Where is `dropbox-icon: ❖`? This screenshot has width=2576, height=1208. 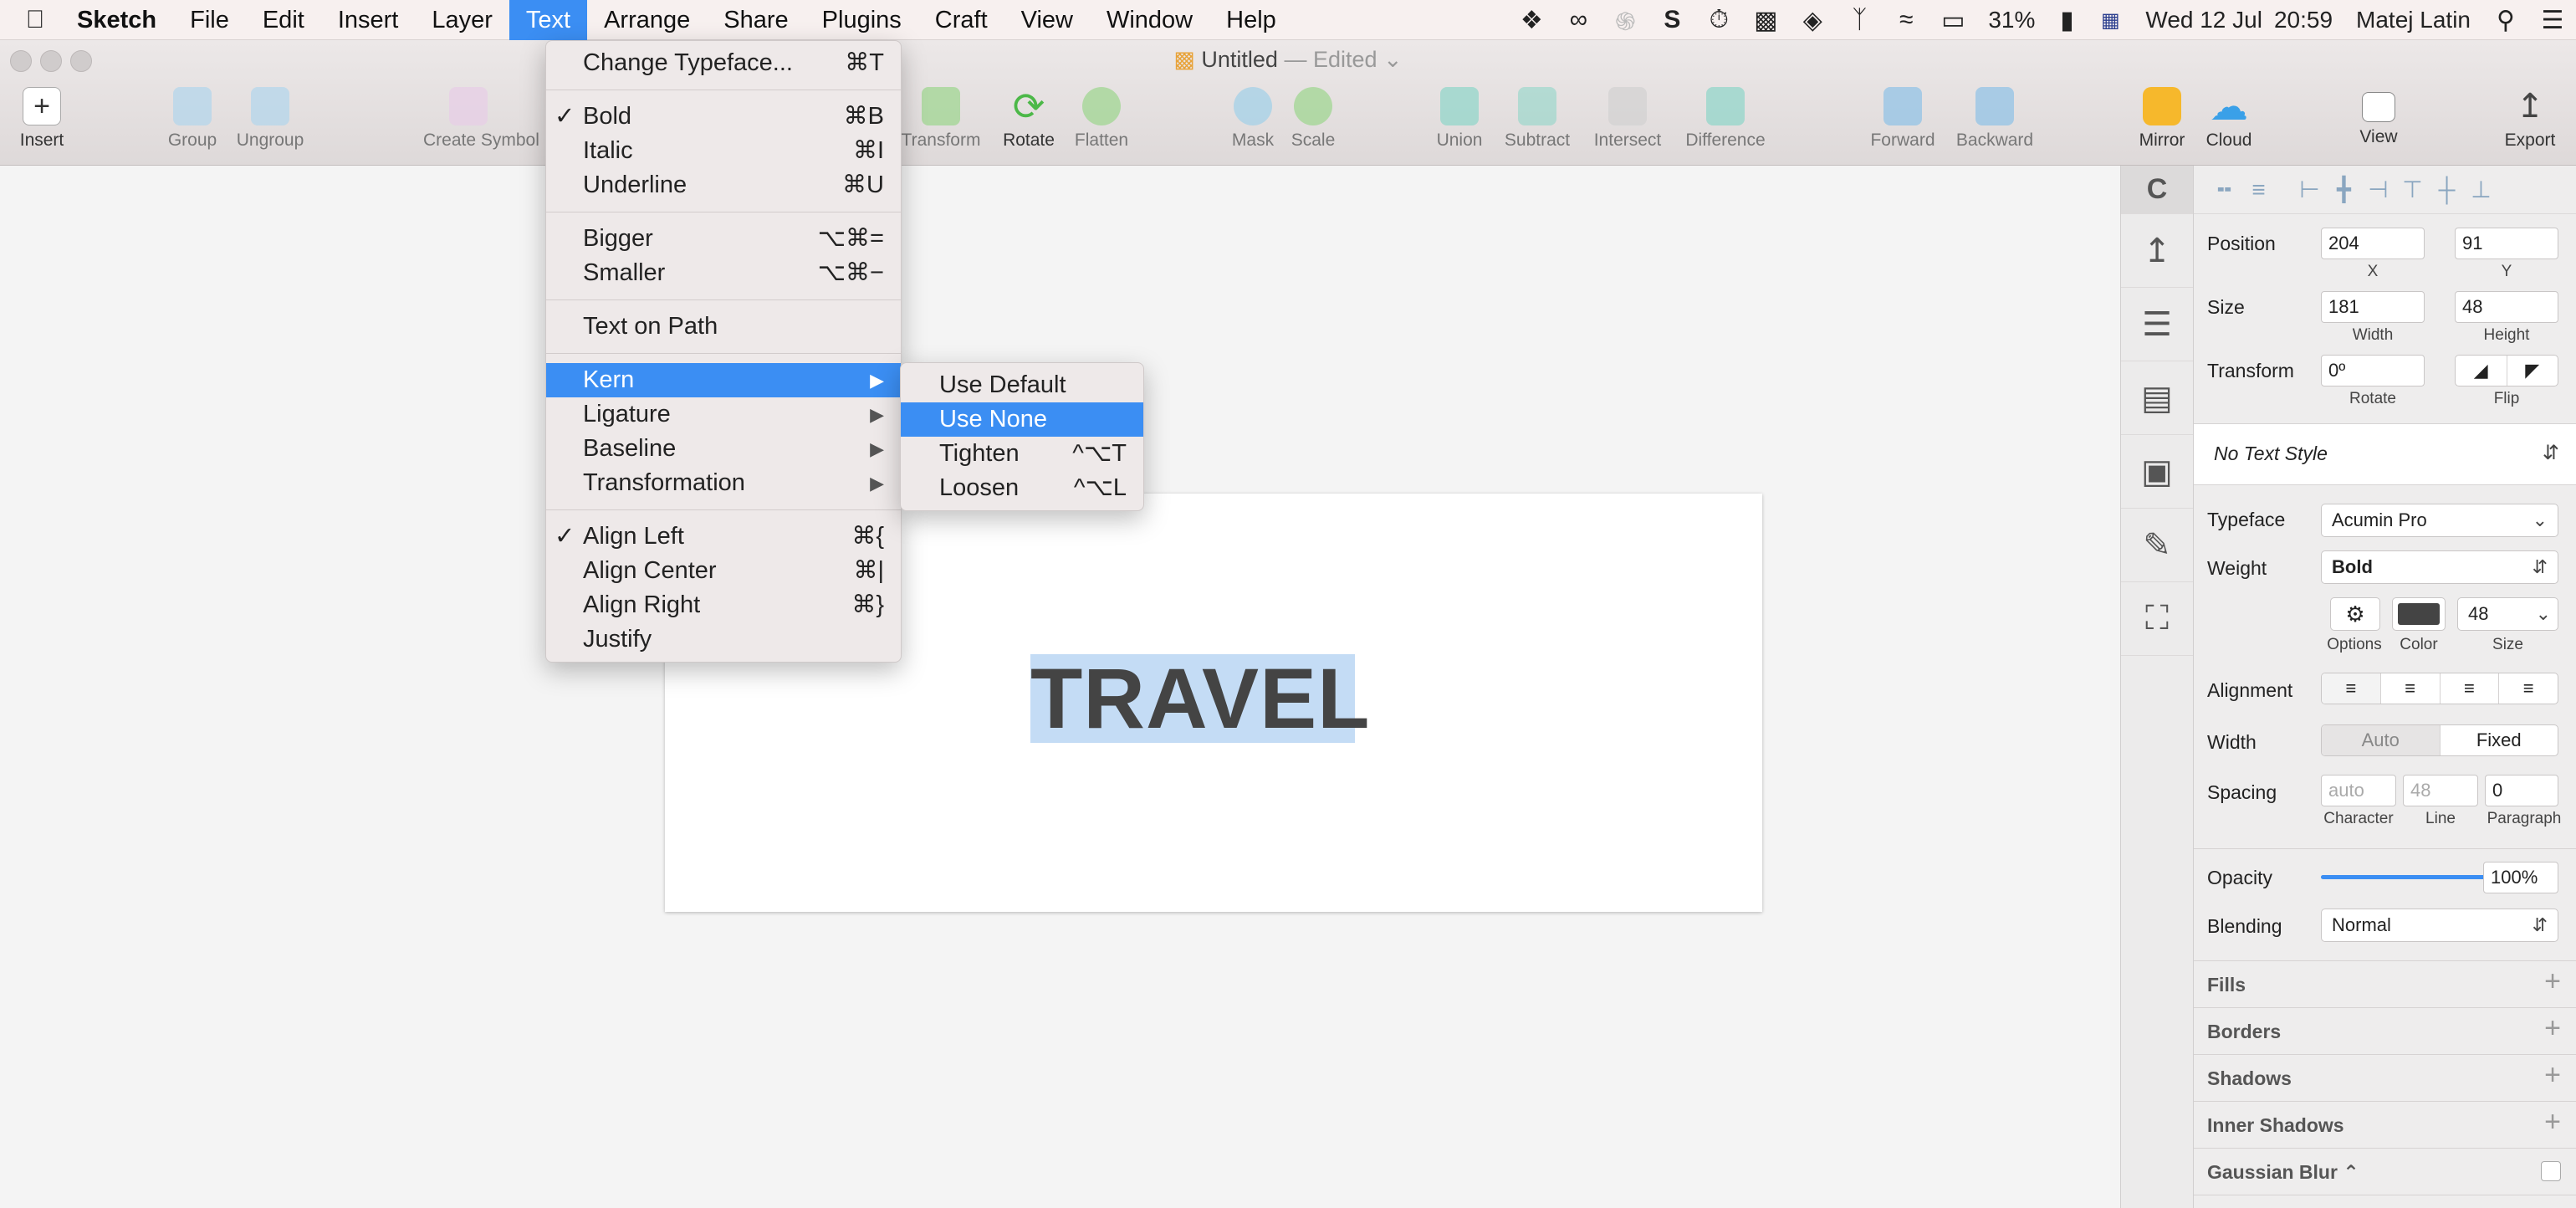 dropbox-icon: ❖ is located at coordinates (1531, 20).